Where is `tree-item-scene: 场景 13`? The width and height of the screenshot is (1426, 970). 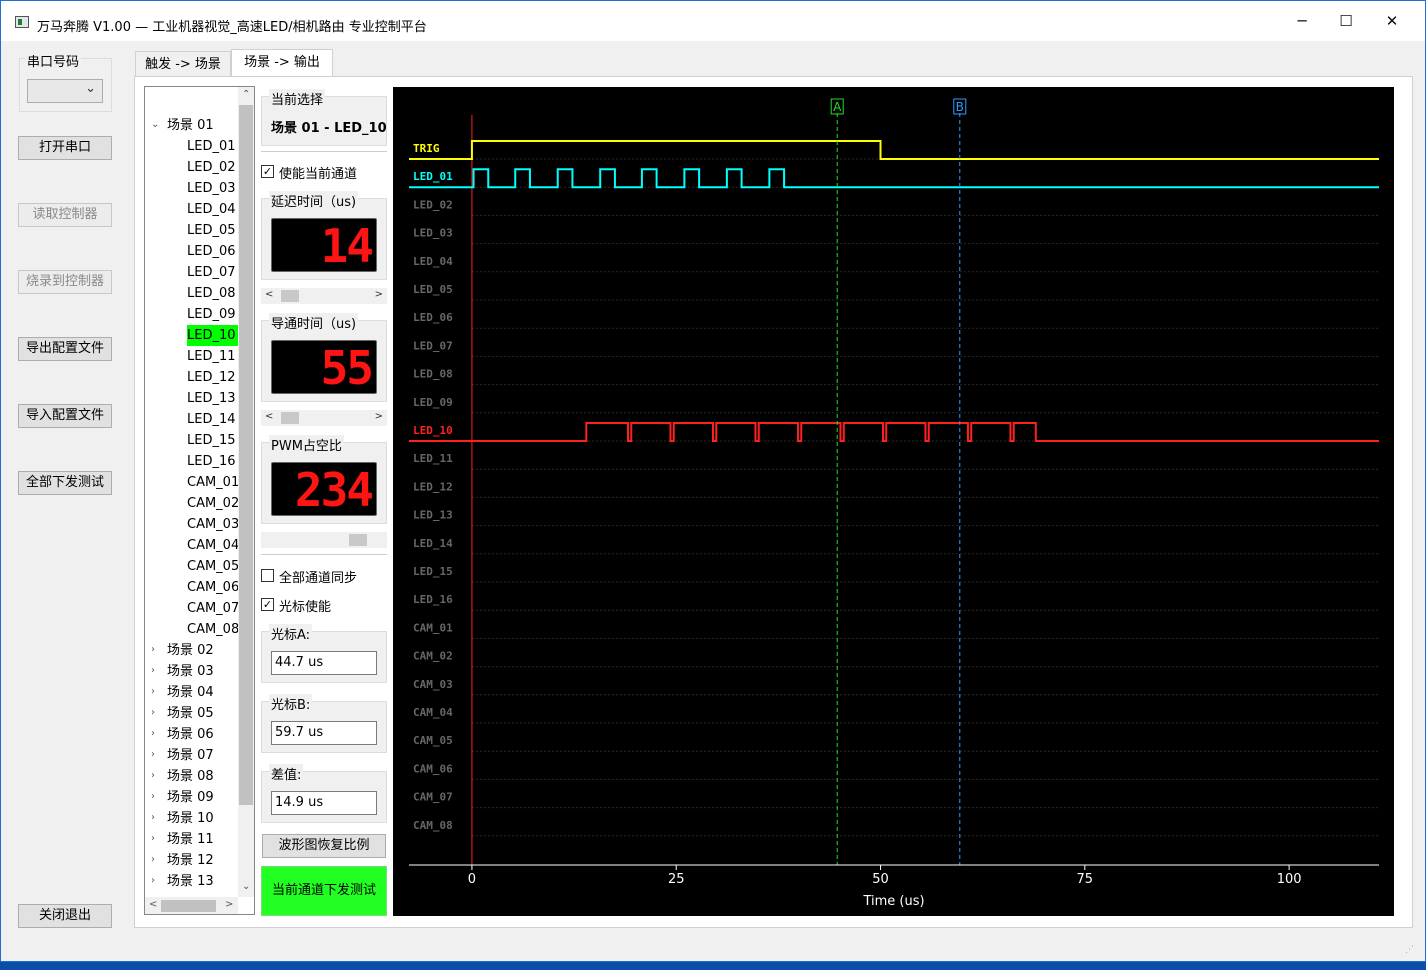
tree-item-scene: 场景 13 is located at coordinates (190, 881).